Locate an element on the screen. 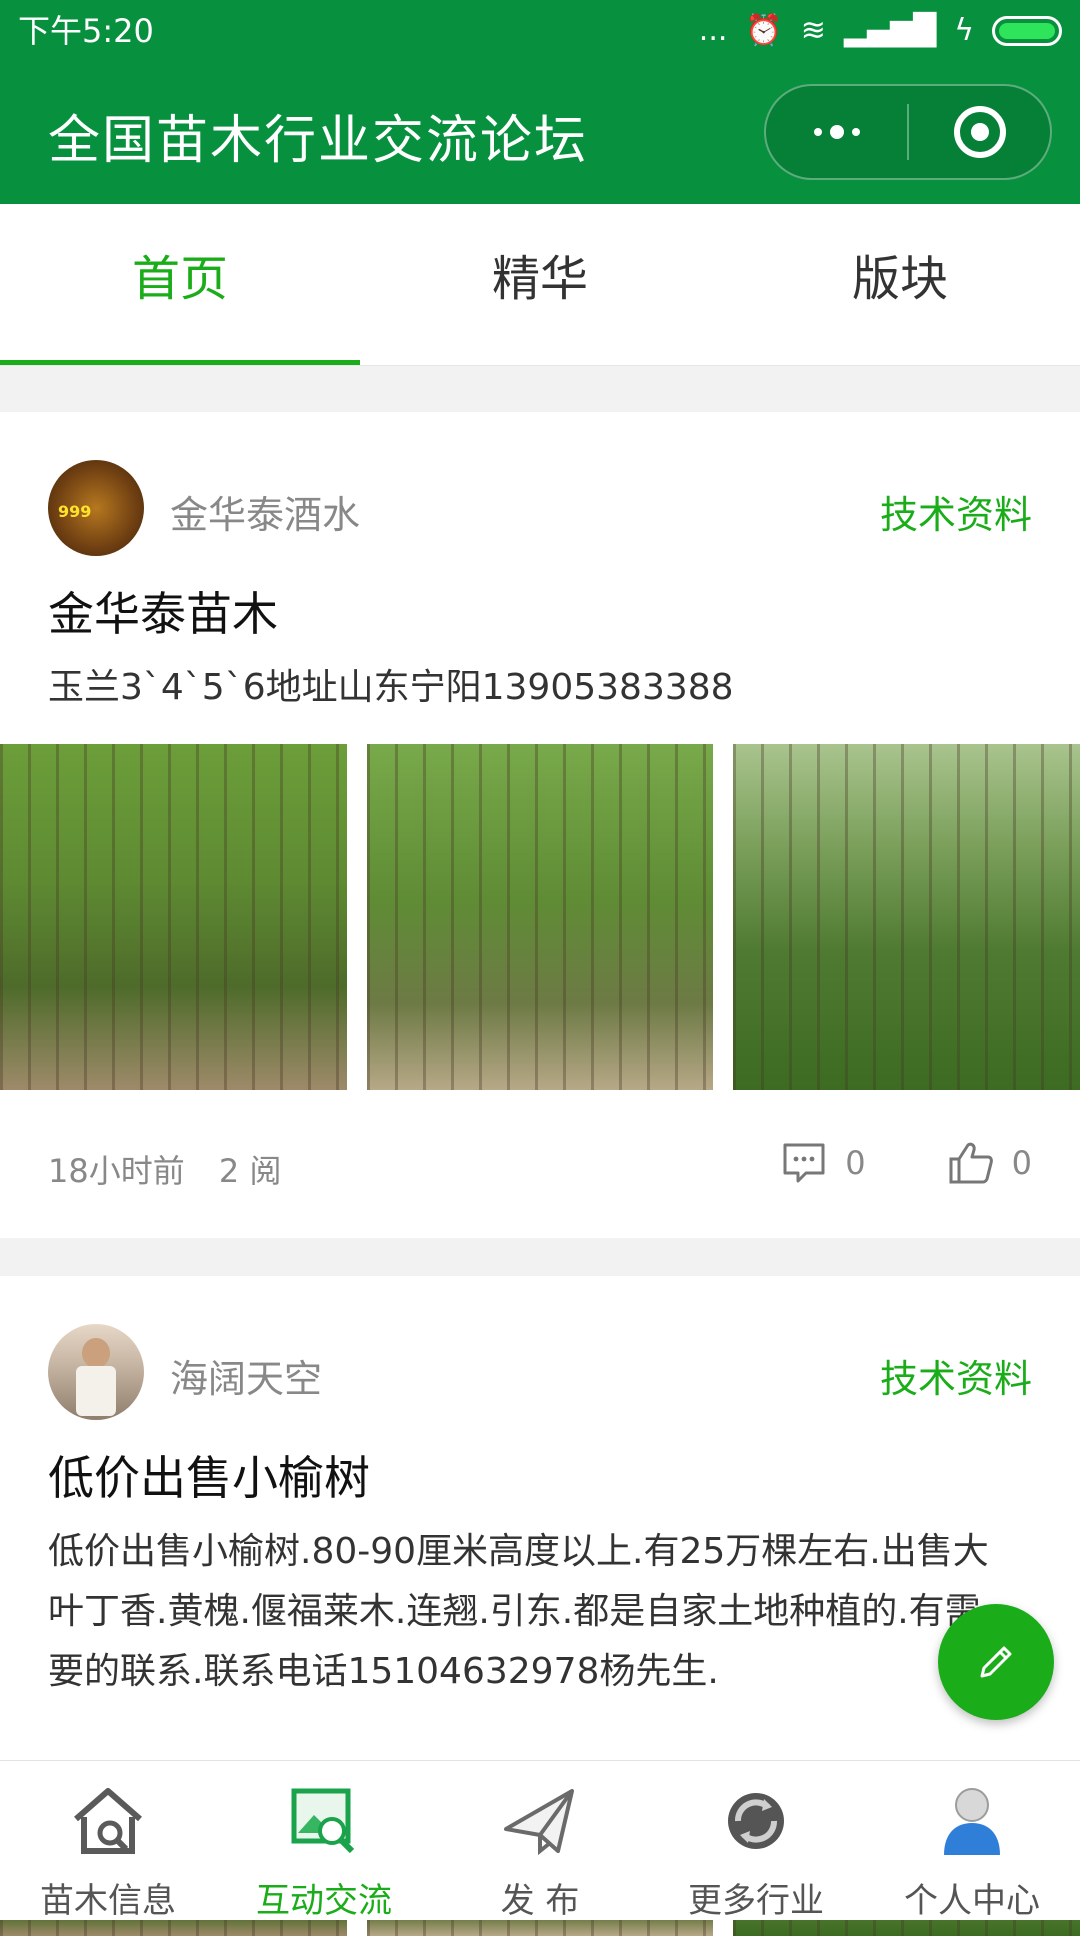 The image size is (1080, 1936). compose-button is located at coordinates (996, 1662).